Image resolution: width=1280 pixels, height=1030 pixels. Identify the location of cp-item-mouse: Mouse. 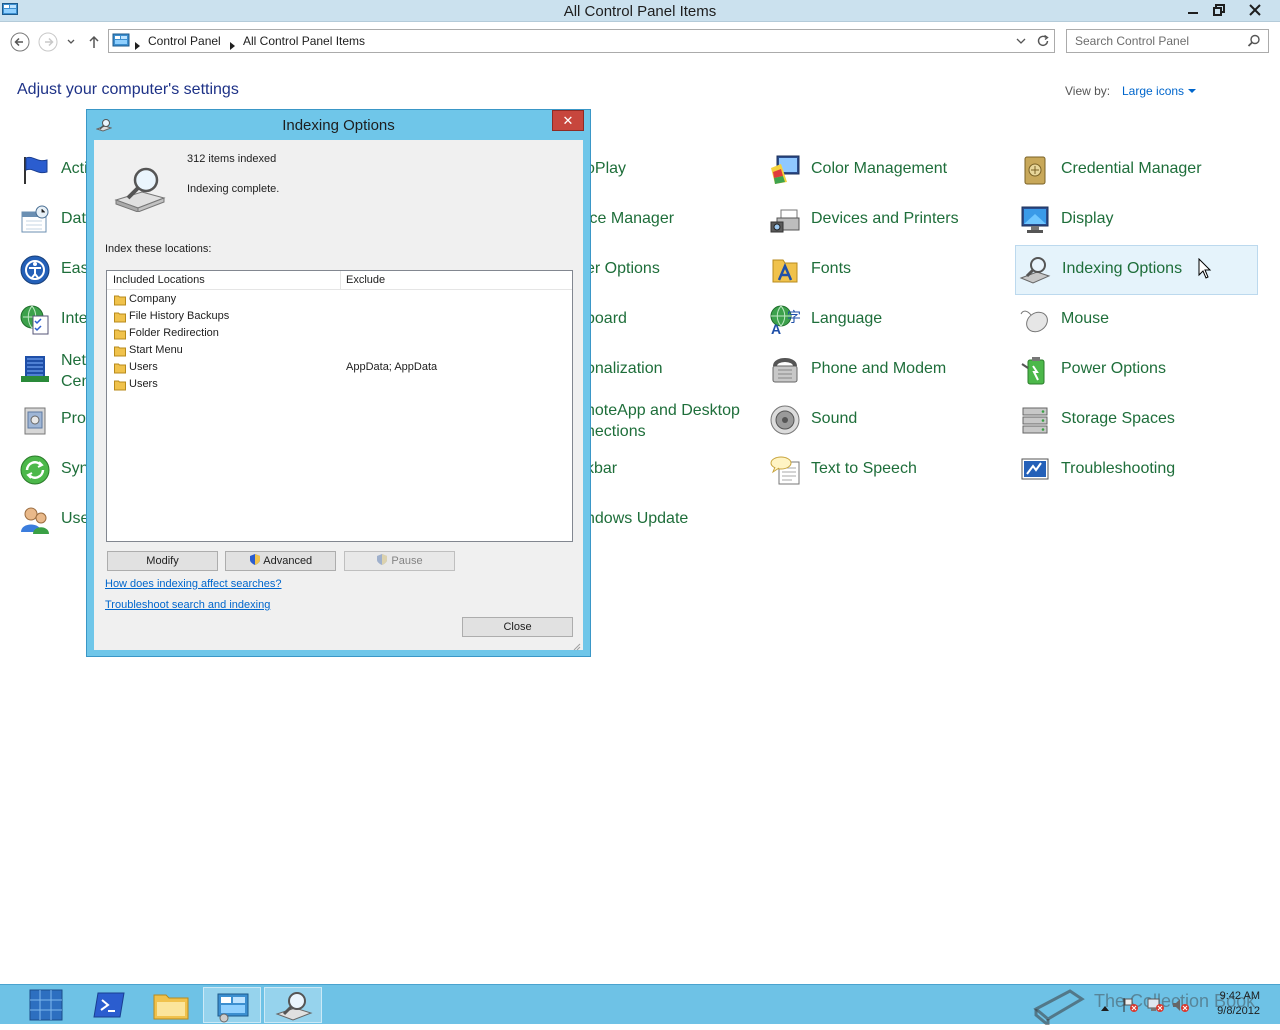
(1136, 320).